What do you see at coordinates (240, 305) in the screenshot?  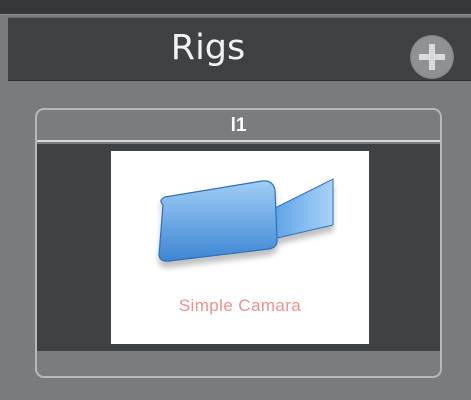 I see `thumbnail-label: Simple Camara` at bounding box center [240, 305].